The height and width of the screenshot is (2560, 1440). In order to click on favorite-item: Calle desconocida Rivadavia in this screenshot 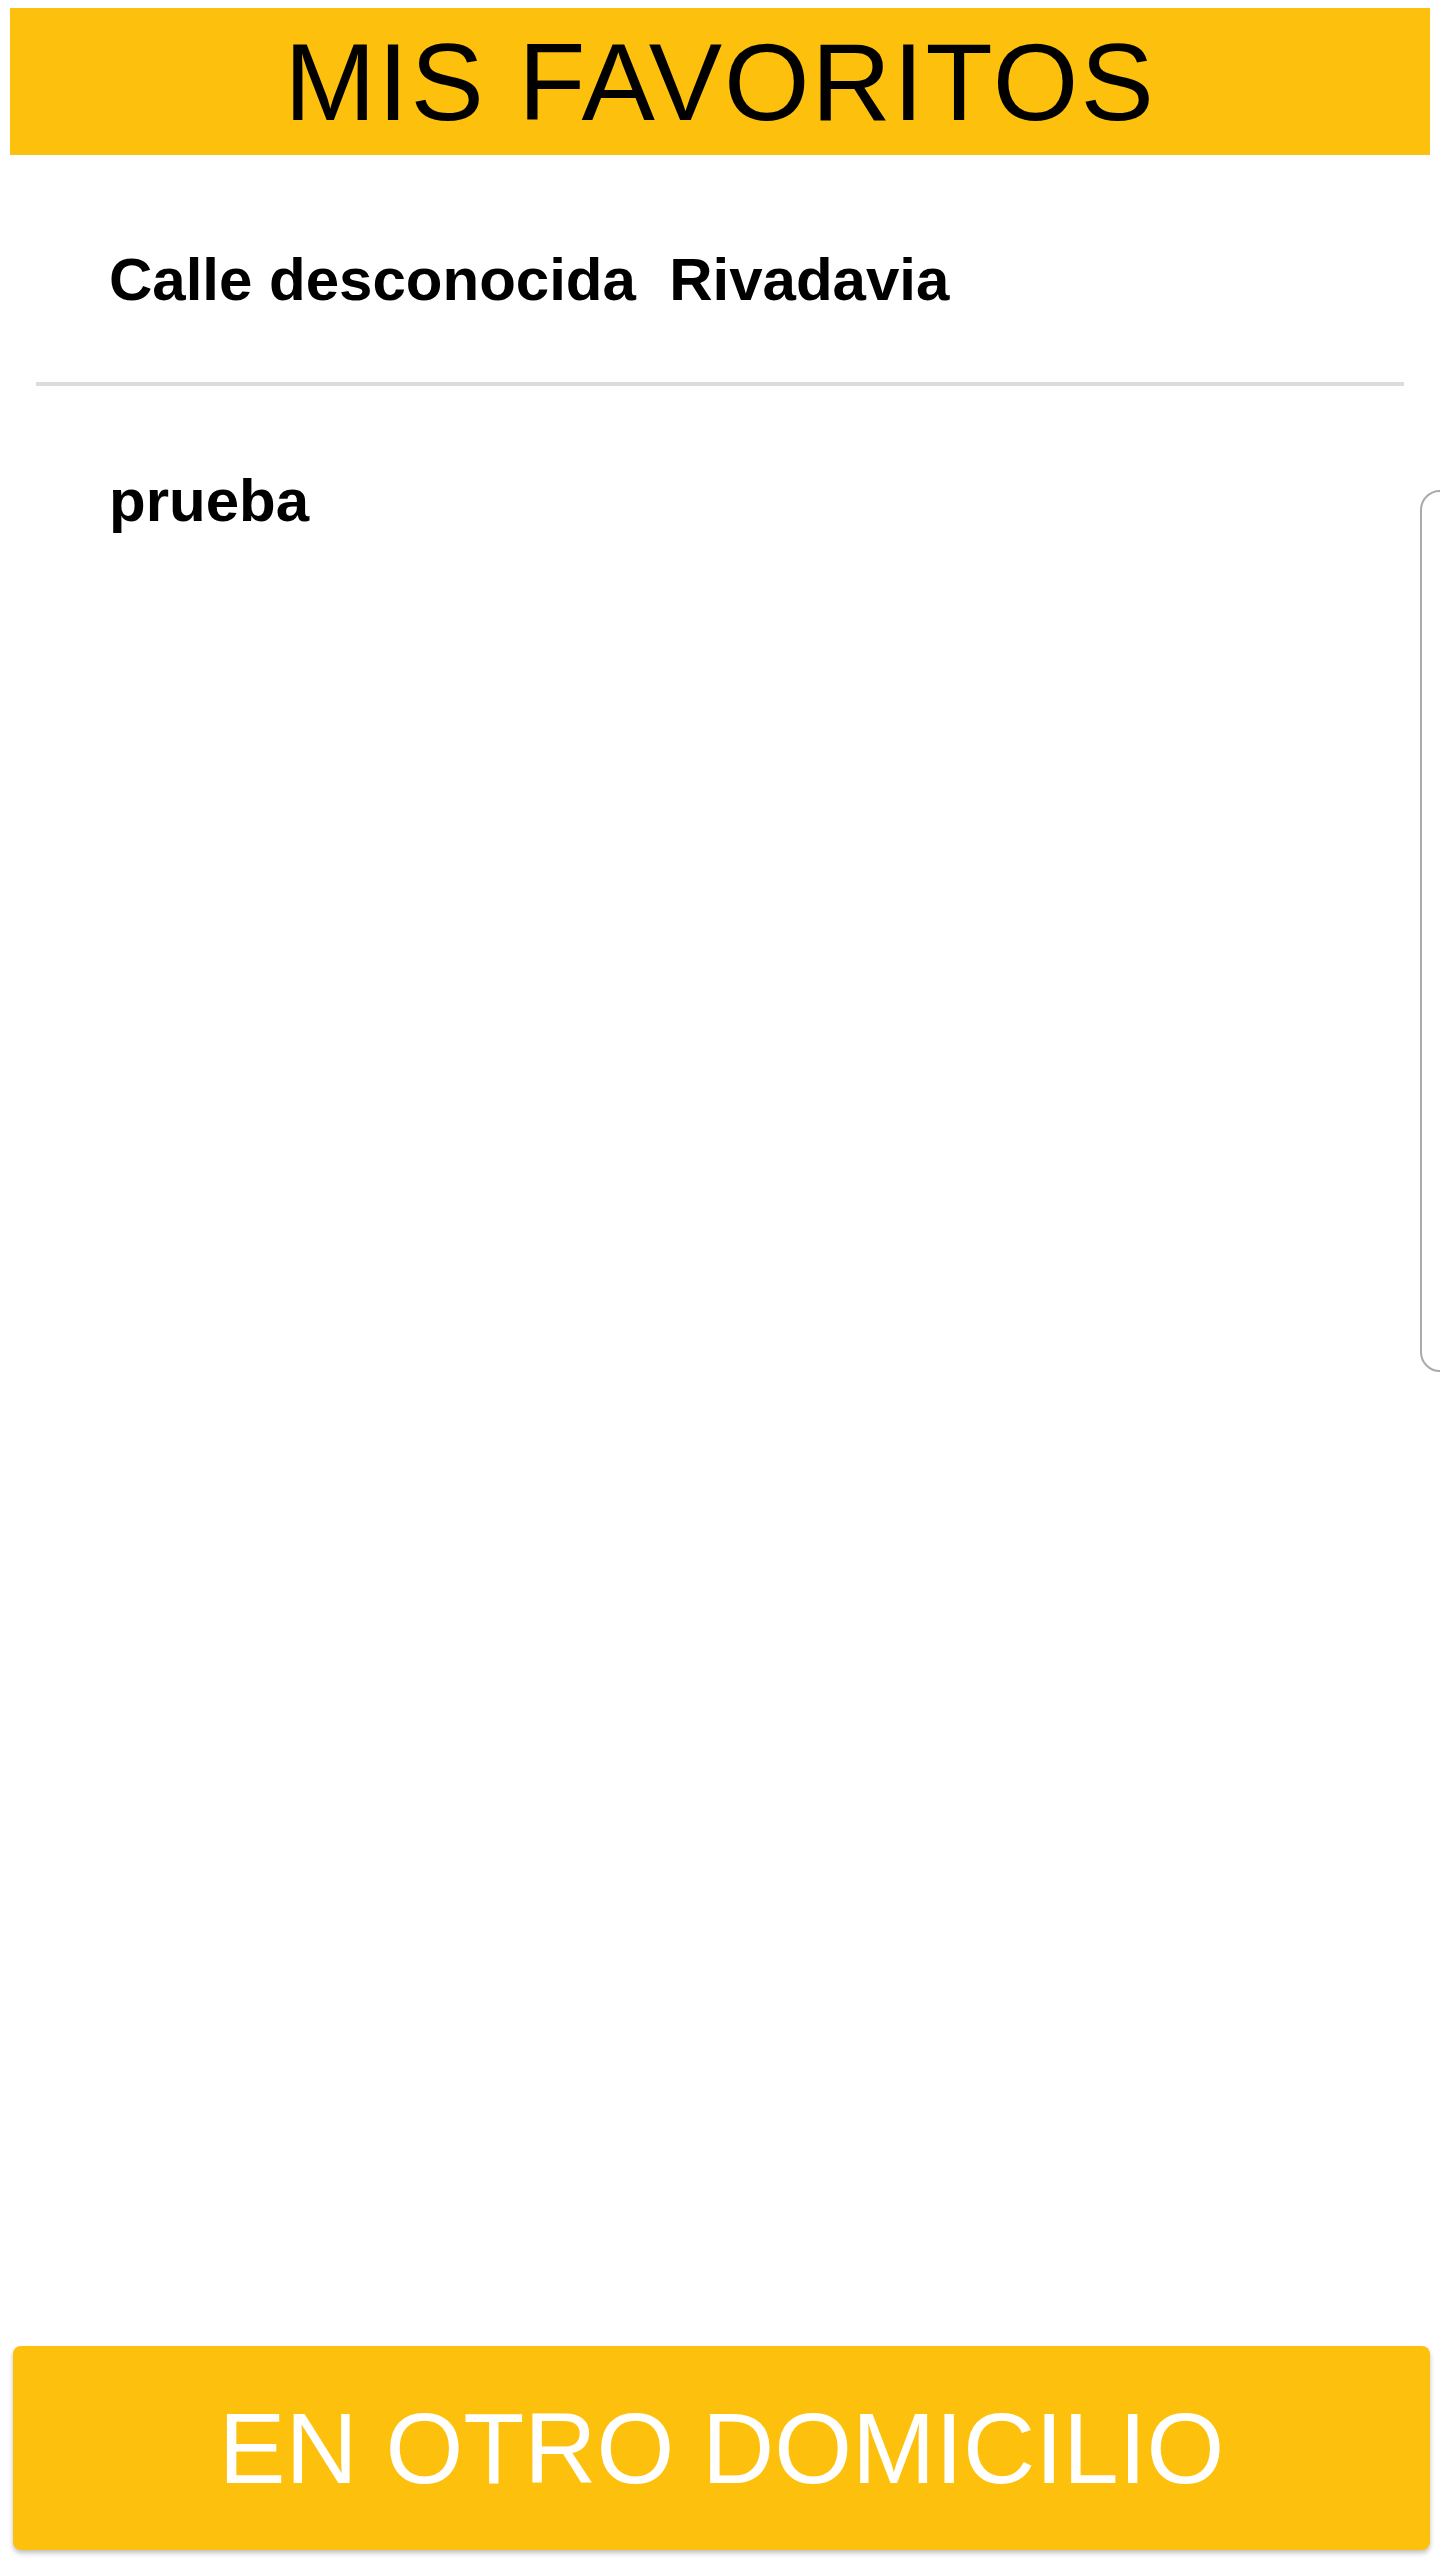, I will do `click(720, 268)`.